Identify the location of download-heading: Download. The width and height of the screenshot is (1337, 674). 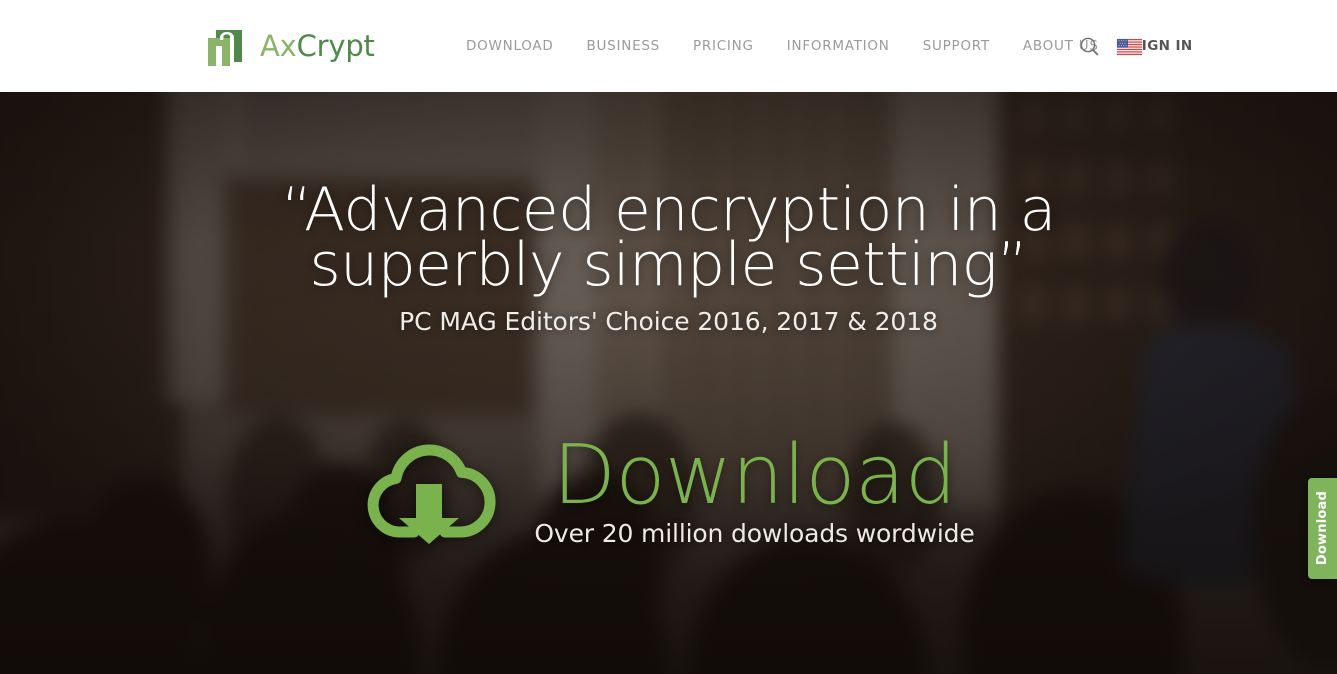
(754, 475).